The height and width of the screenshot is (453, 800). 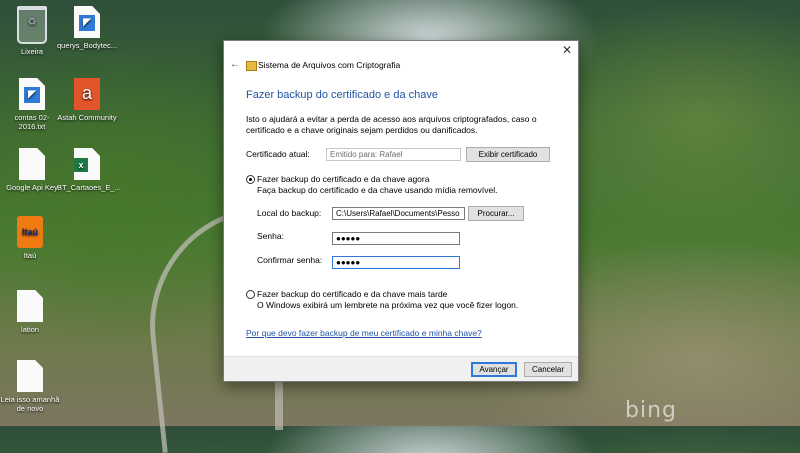 I want to click on desktop-icon-itau: Itaú Itaú, so click(x=30, y=238).